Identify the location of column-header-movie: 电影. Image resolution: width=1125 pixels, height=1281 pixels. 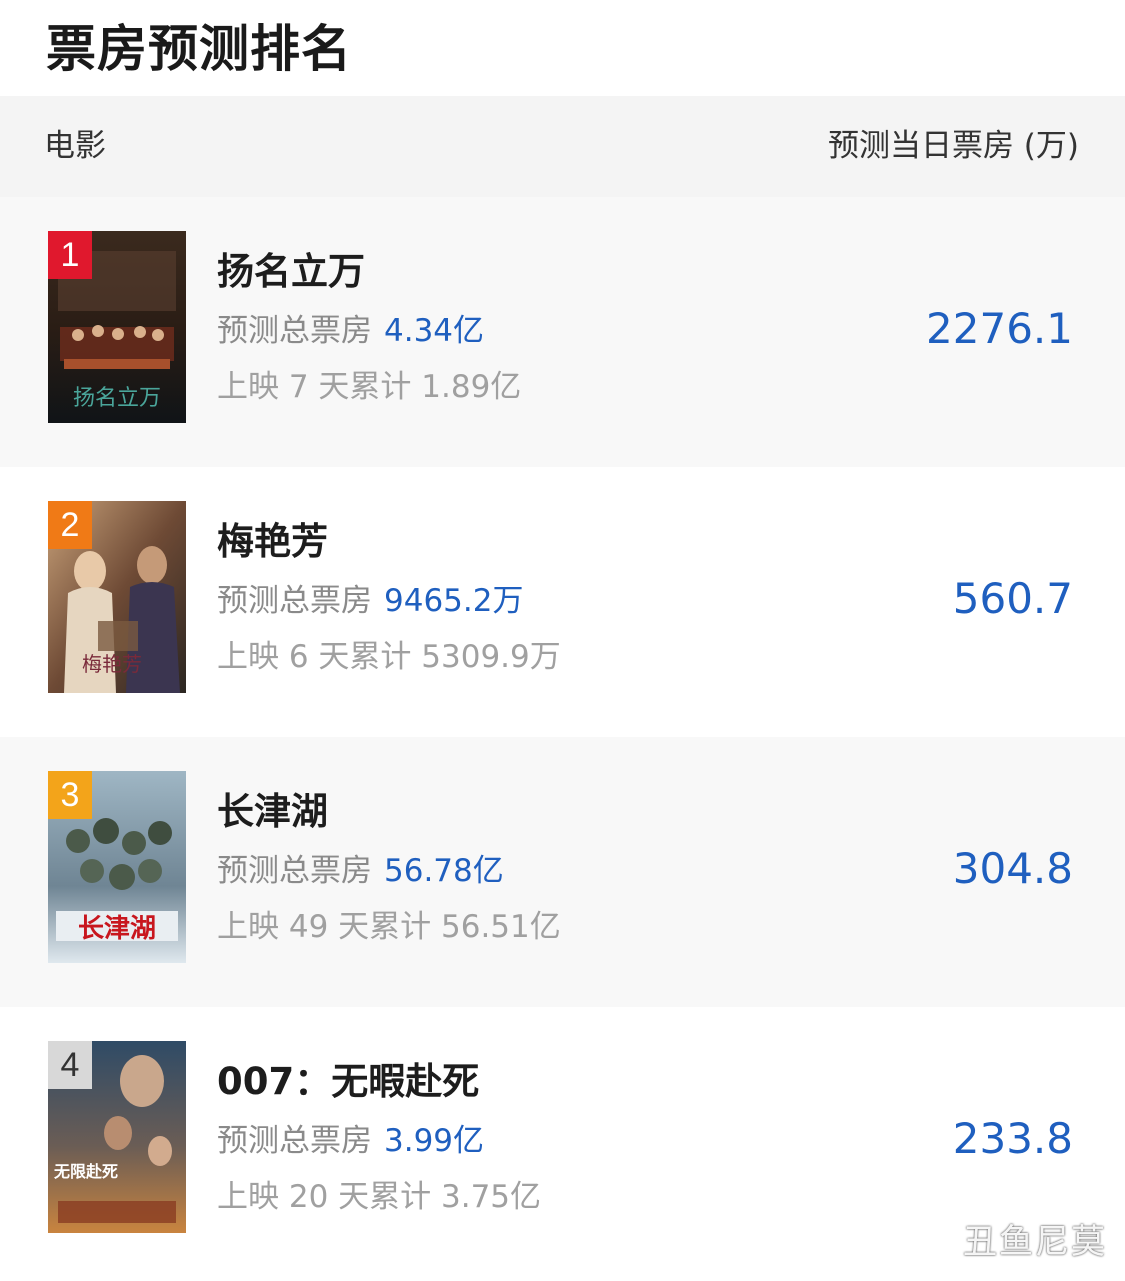
(75, 146).